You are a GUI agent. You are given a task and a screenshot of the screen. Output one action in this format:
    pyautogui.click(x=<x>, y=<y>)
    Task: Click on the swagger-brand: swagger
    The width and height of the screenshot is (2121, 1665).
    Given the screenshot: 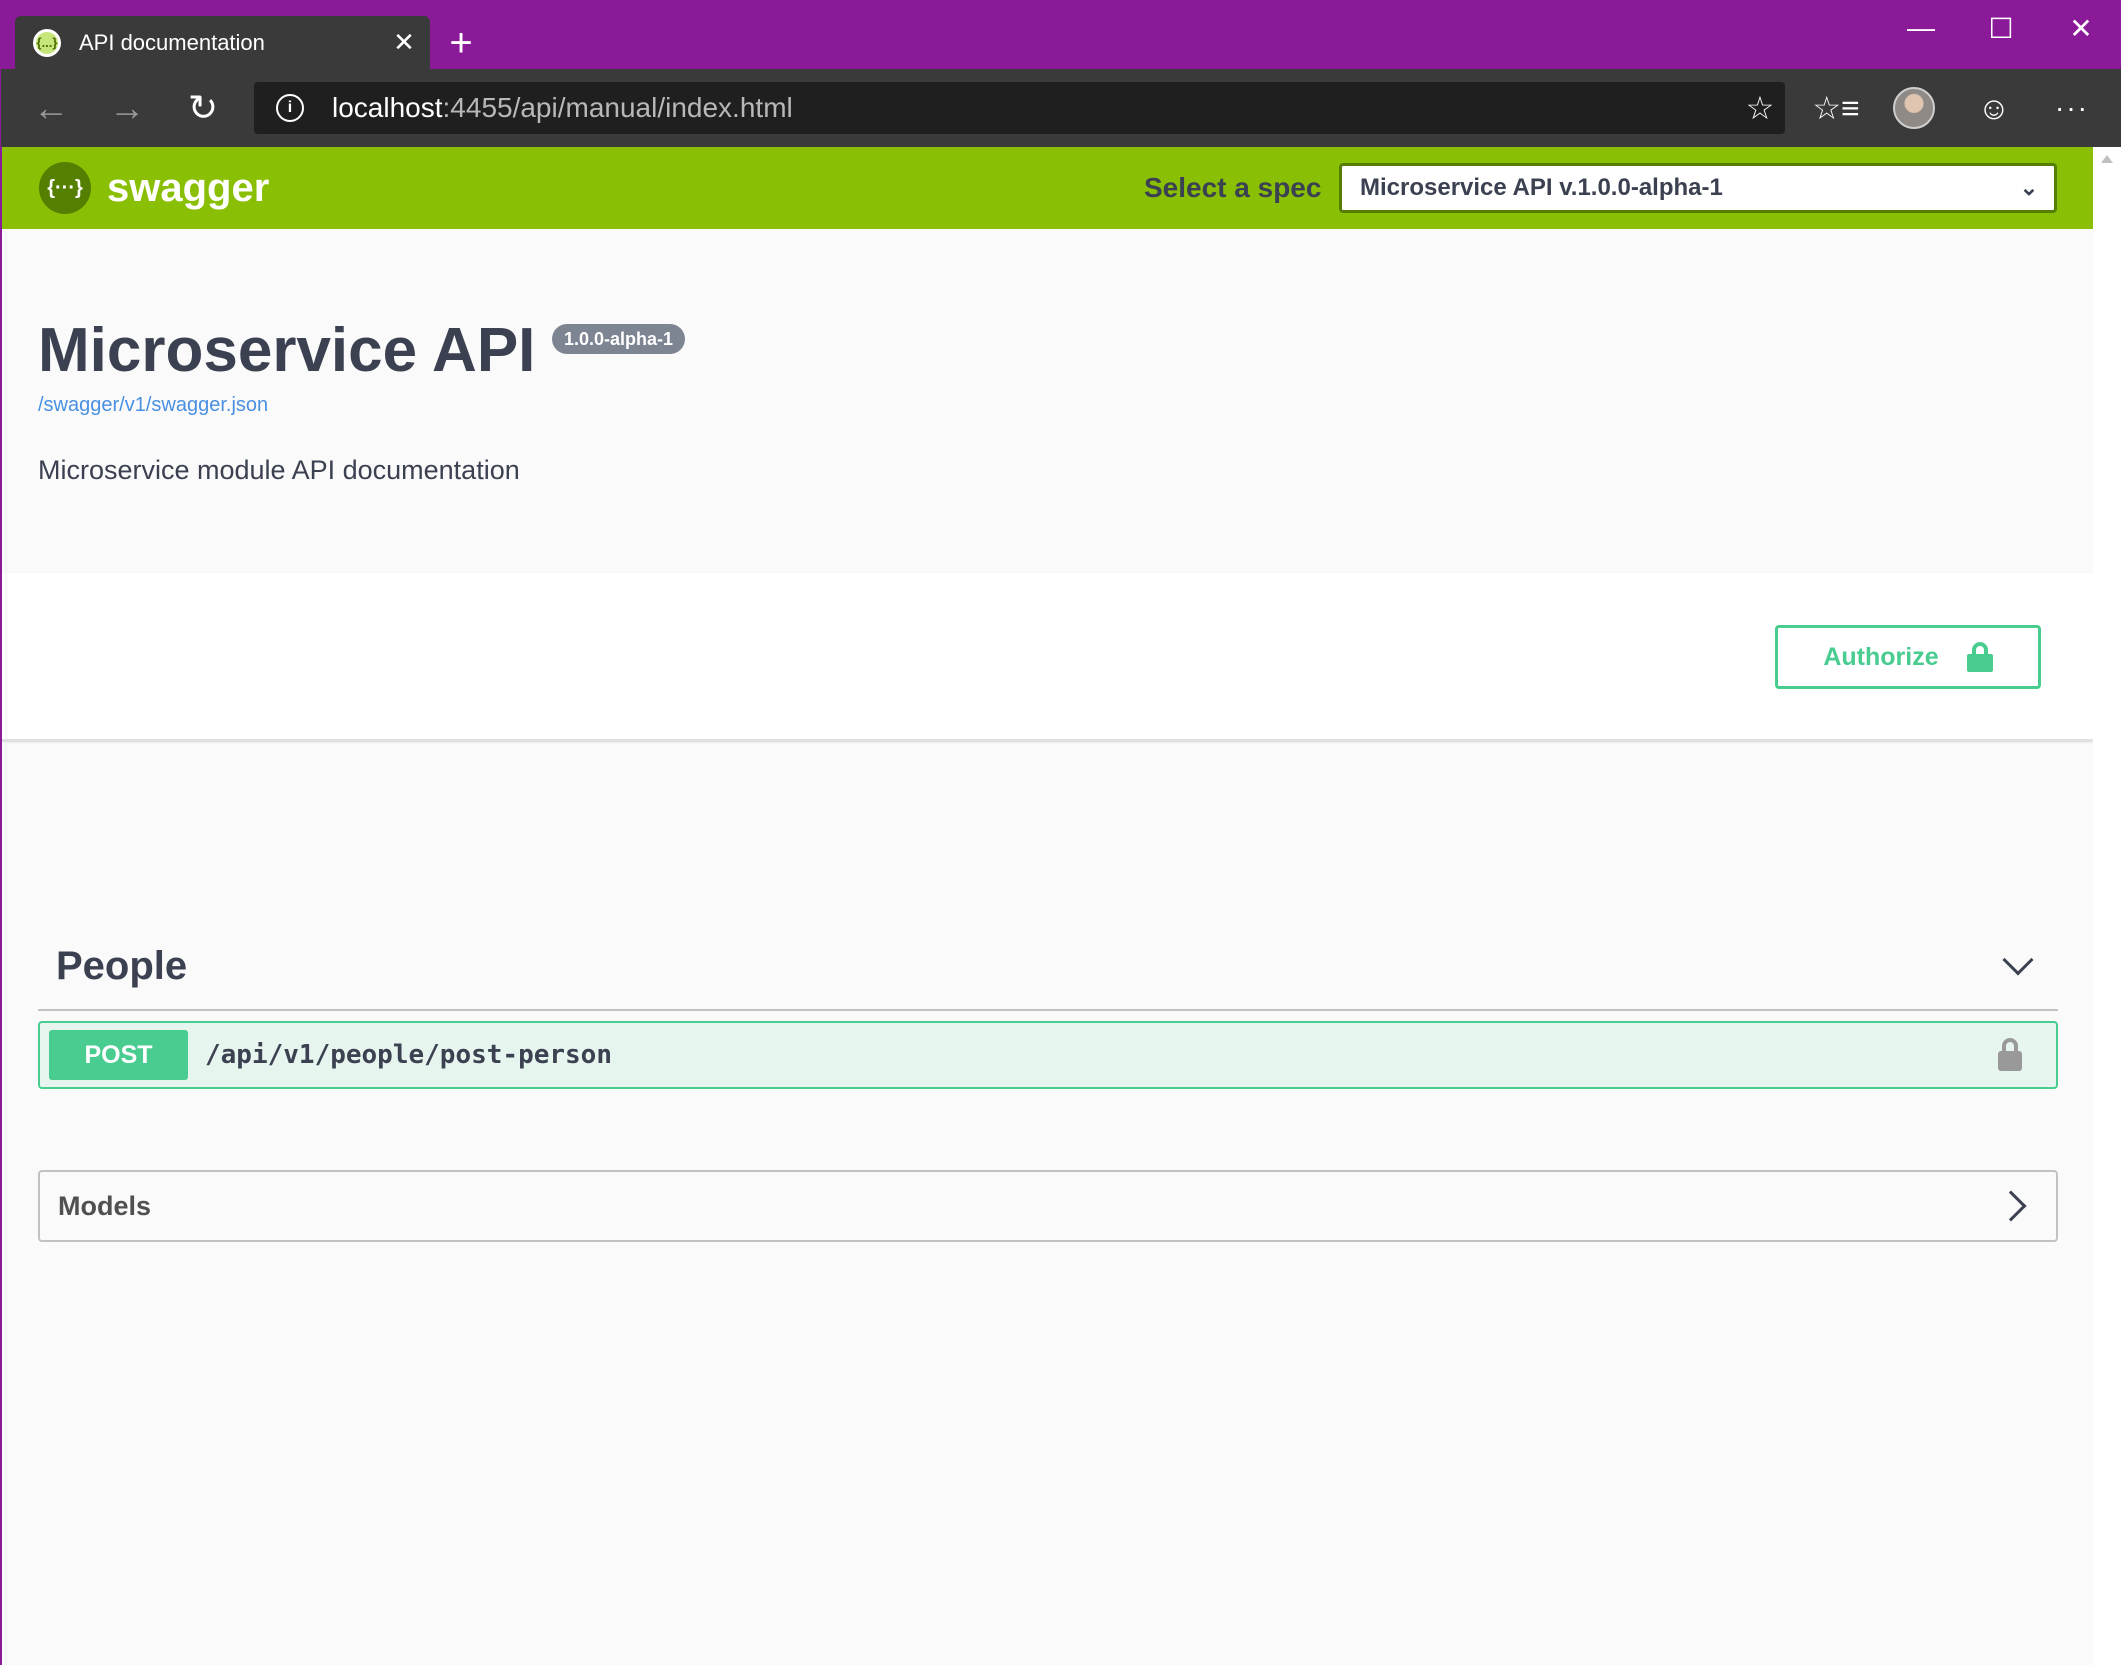 What is the action you would take?
    pyautogui.click(x=188, y=188)
    